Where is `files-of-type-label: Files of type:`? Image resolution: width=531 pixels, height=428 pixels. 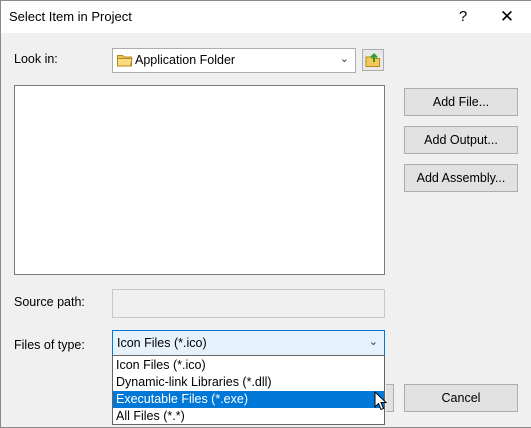 files-of-type-label: Files of type: is located at coordinates (49, 345).